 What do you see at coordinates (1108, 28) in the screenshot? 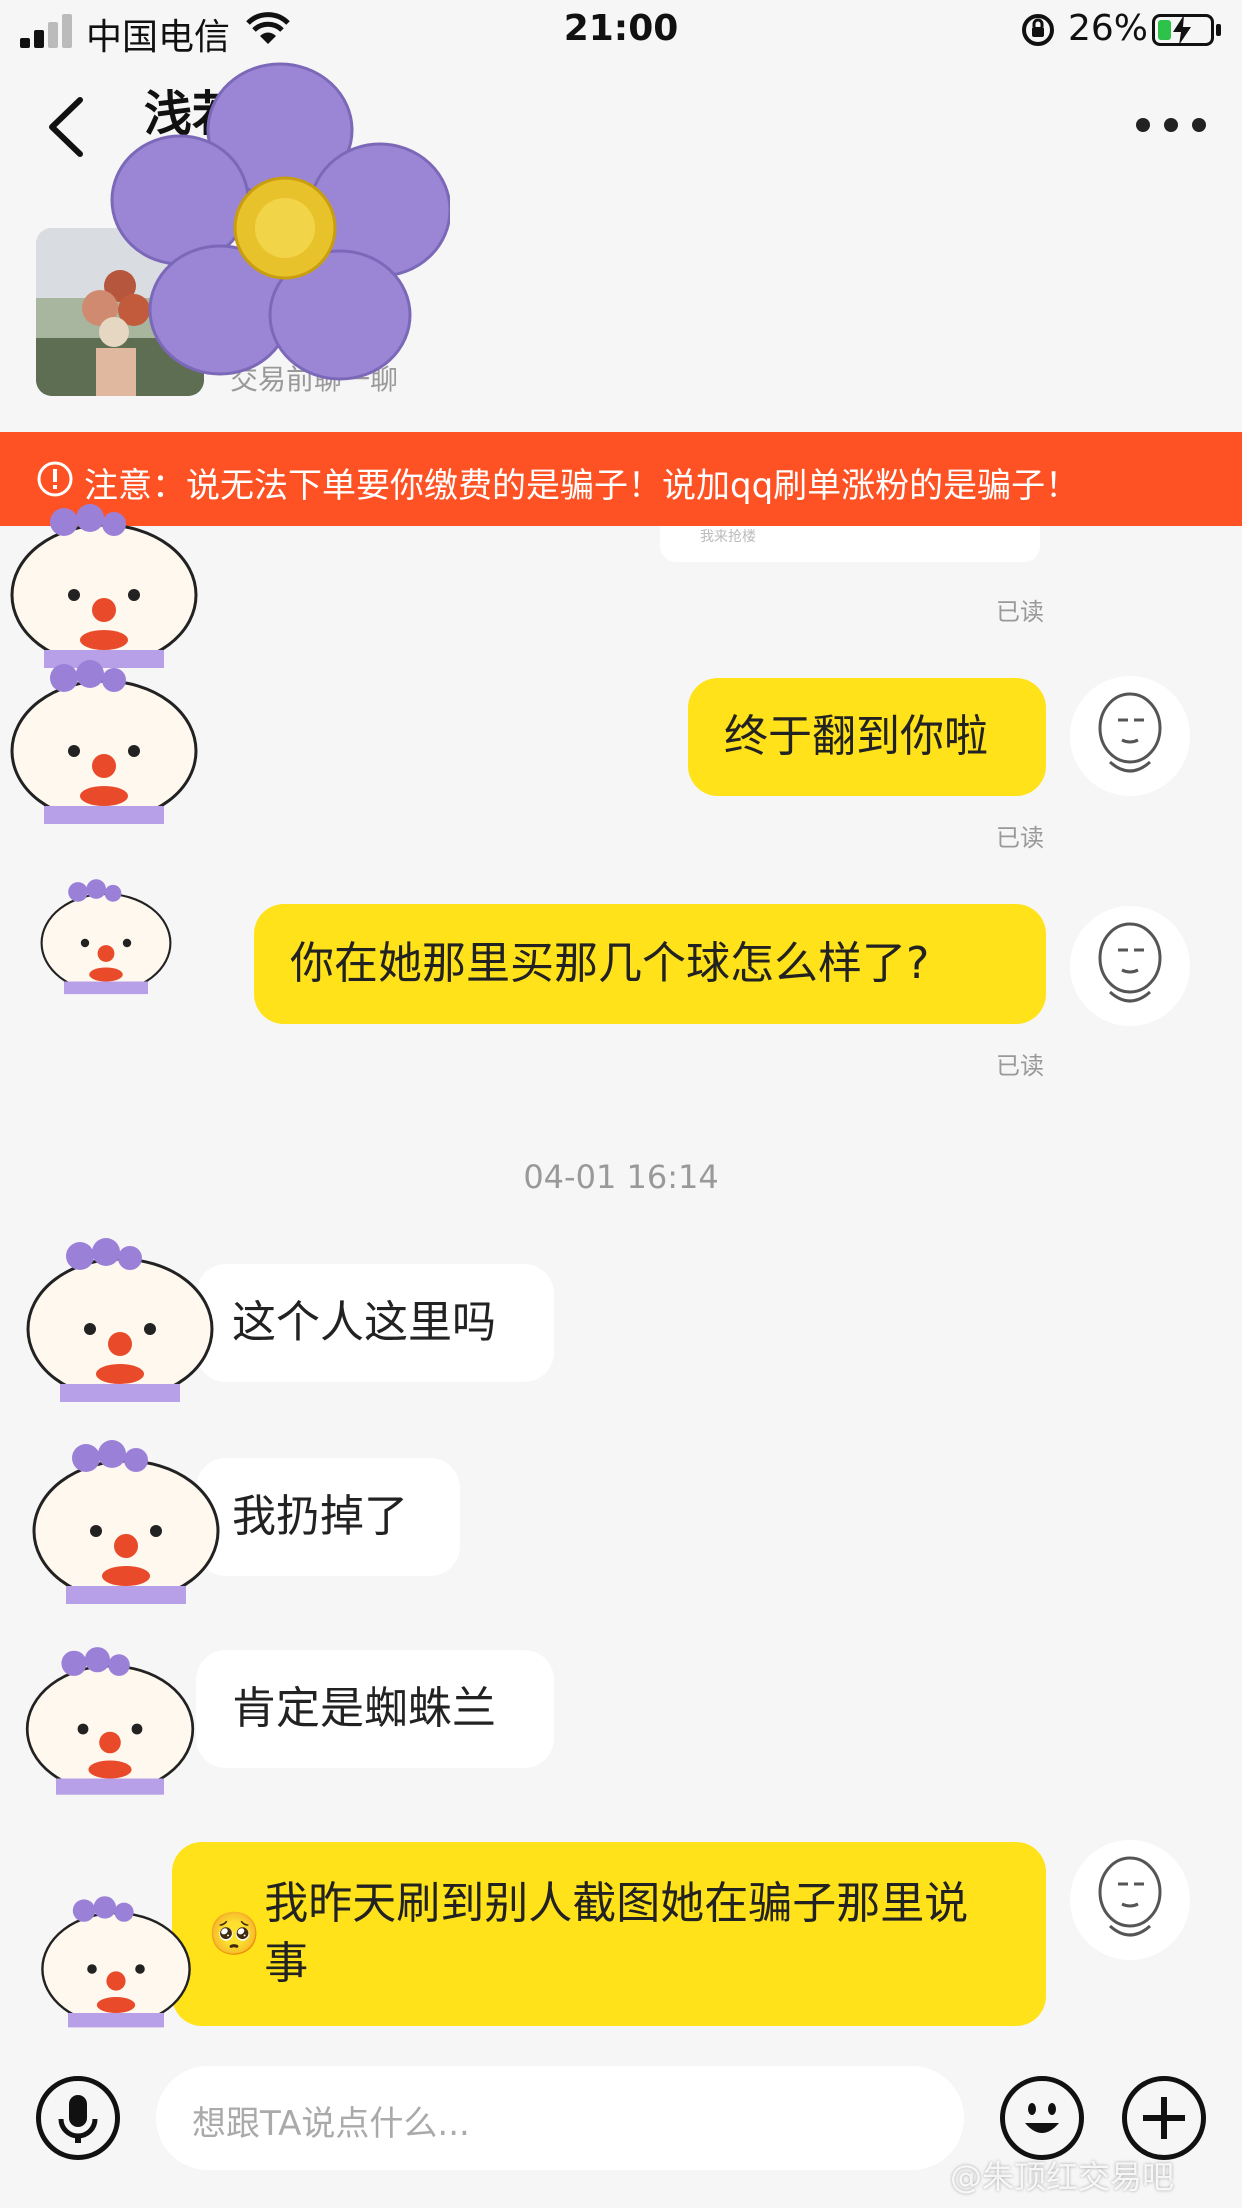
I see `battery-percent: 26%` at bounding box center [1108, 28].